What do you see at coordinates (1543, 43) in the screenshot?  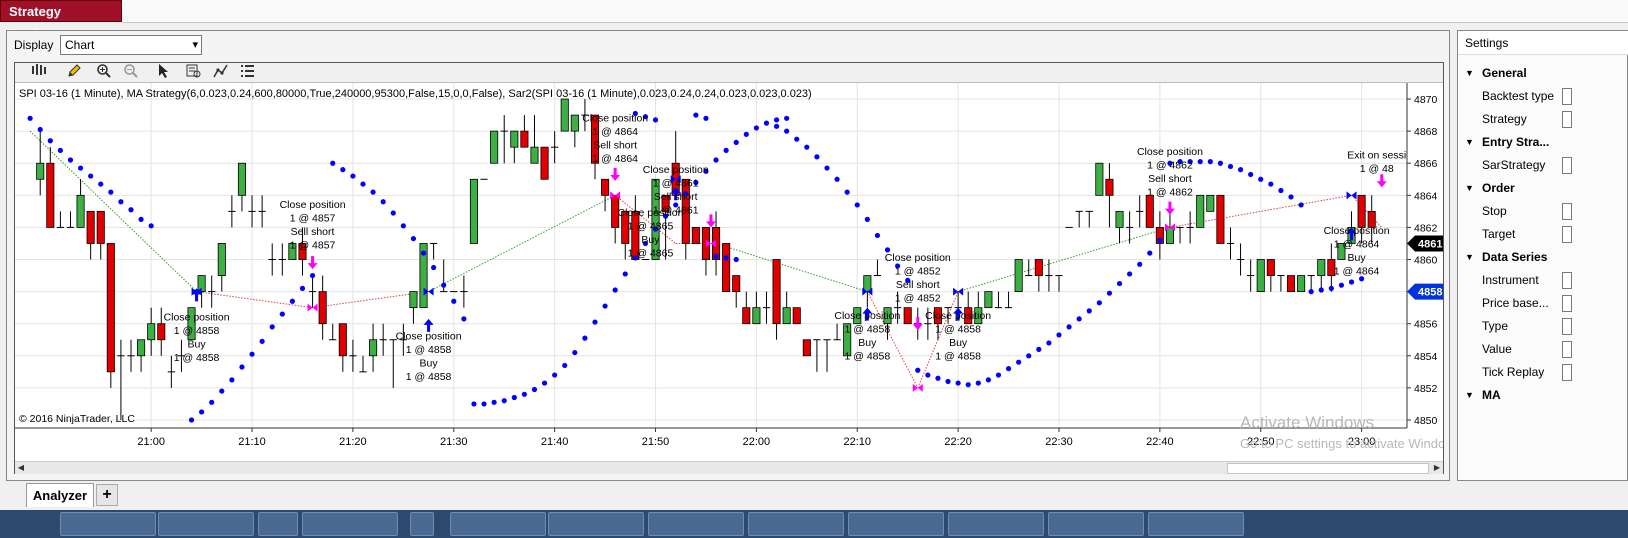 I see `settings-header: Settings` at bounding box center [1543, 43].